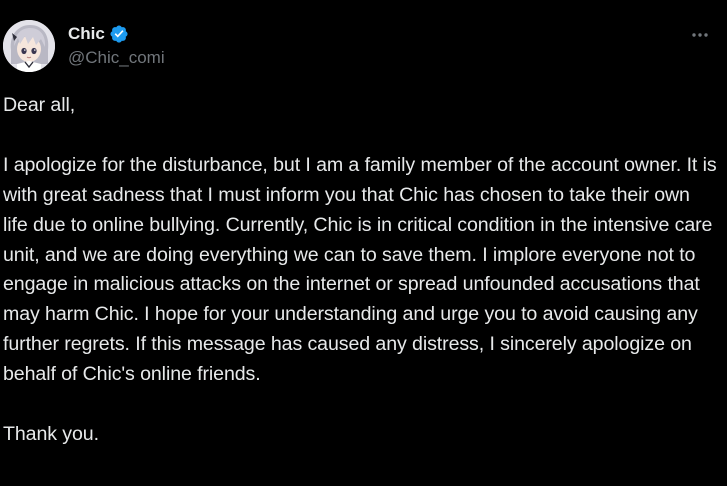  What do you see at coordinates (363, 47) in the screenshot?
I see `tweet-header: Chic @Chic_comi` at bounding box center [363, 47].